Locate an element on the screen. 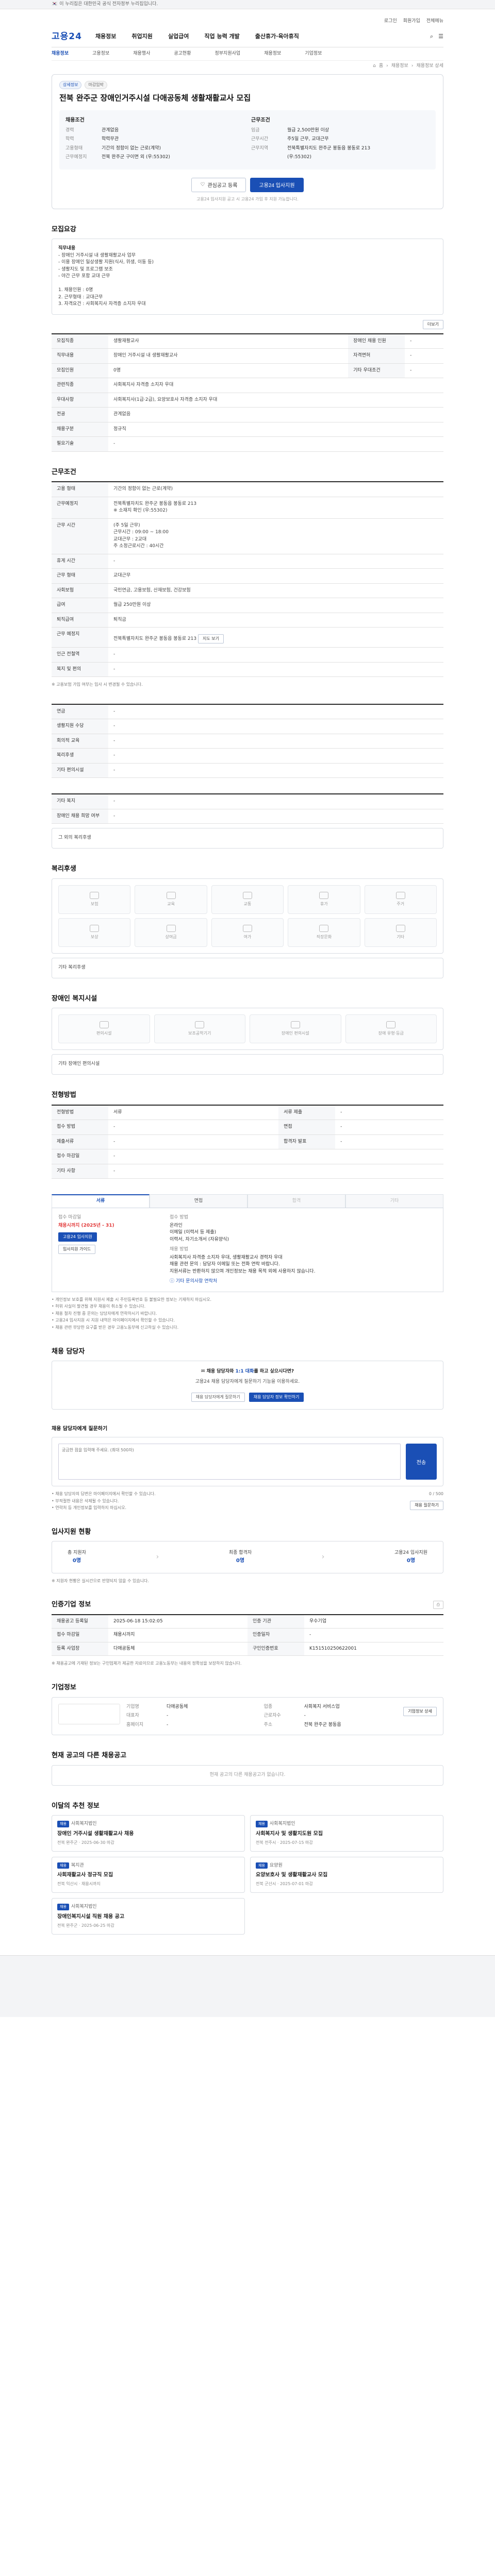 Image resolution: width=495 pixels, height=2576 pixels. card-meta: 전북 군산시 · 2025-07-01 마감 is located at coordinates (284, 1884).